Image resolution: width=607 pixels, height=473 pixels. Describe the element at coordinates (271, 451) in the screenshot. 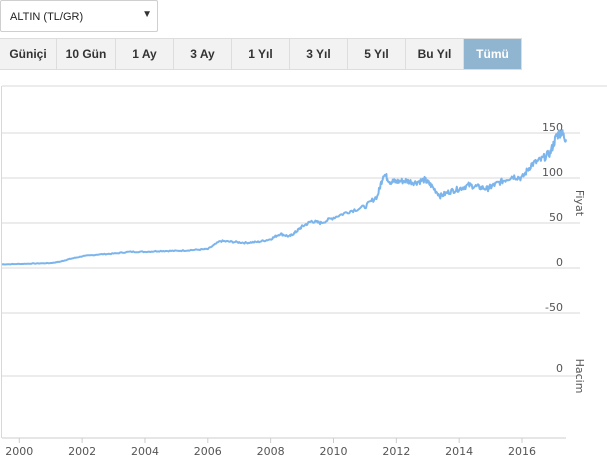

I see `x-tick-label: 2008` at that location.